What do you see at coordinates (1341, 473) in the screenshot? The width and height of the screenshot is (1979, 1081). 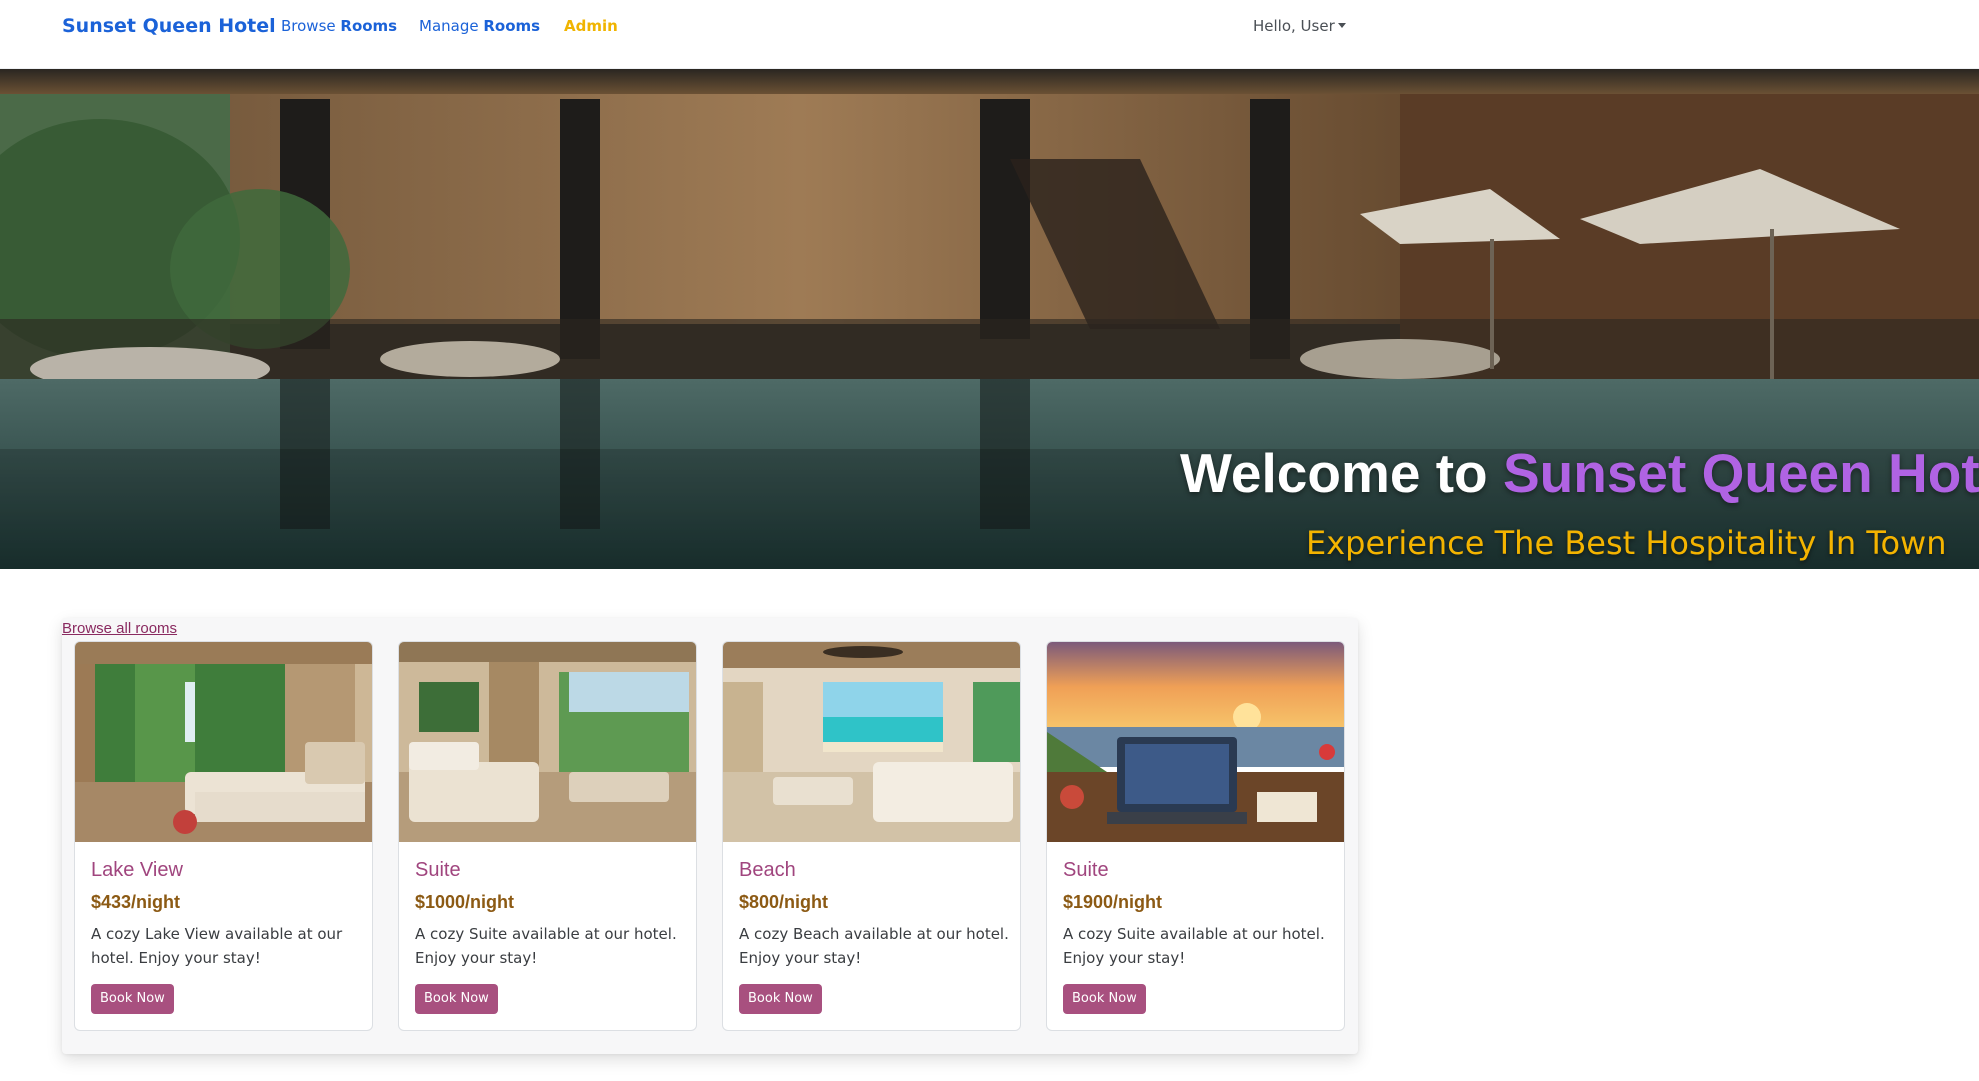 I see `hero-title-prefix: Welcome to` at bounding box center [1341, 473].